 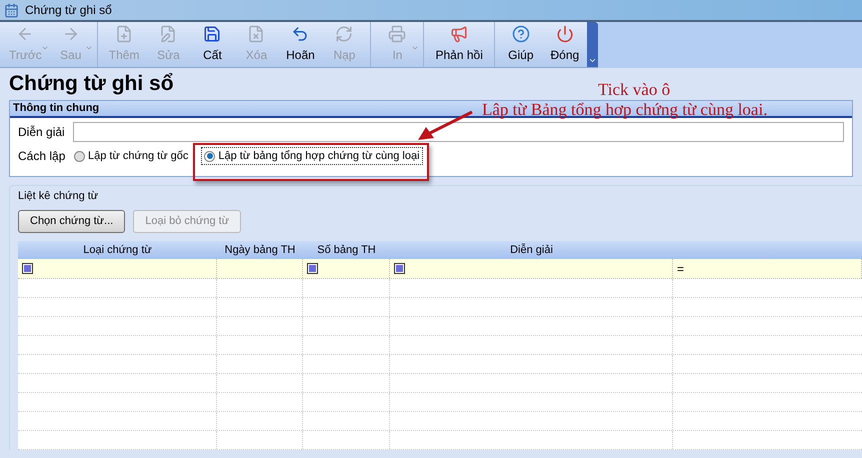 I want to click on toolbar-button: Cất, so click(x=212, y=44).